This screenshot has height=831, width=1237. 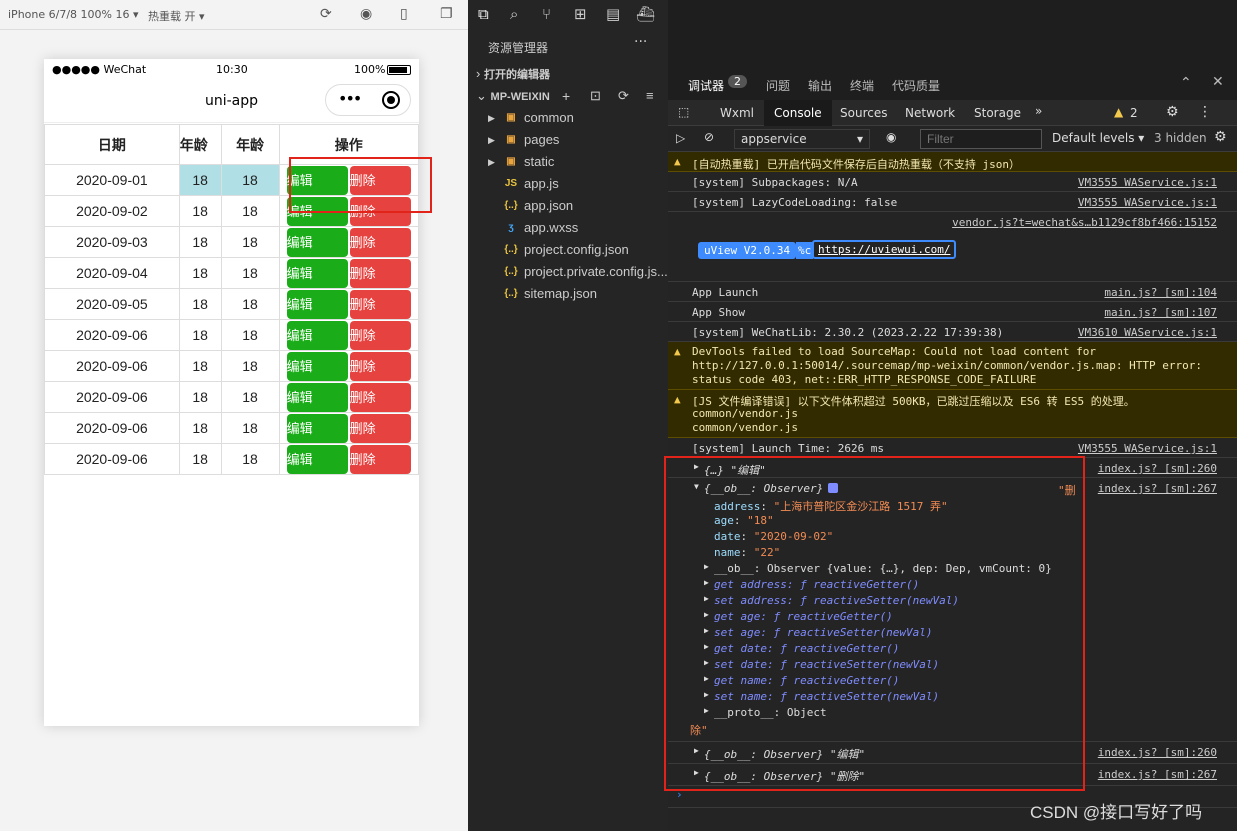 I want to click on tab-output: 输出, so click(x=820, y=85).